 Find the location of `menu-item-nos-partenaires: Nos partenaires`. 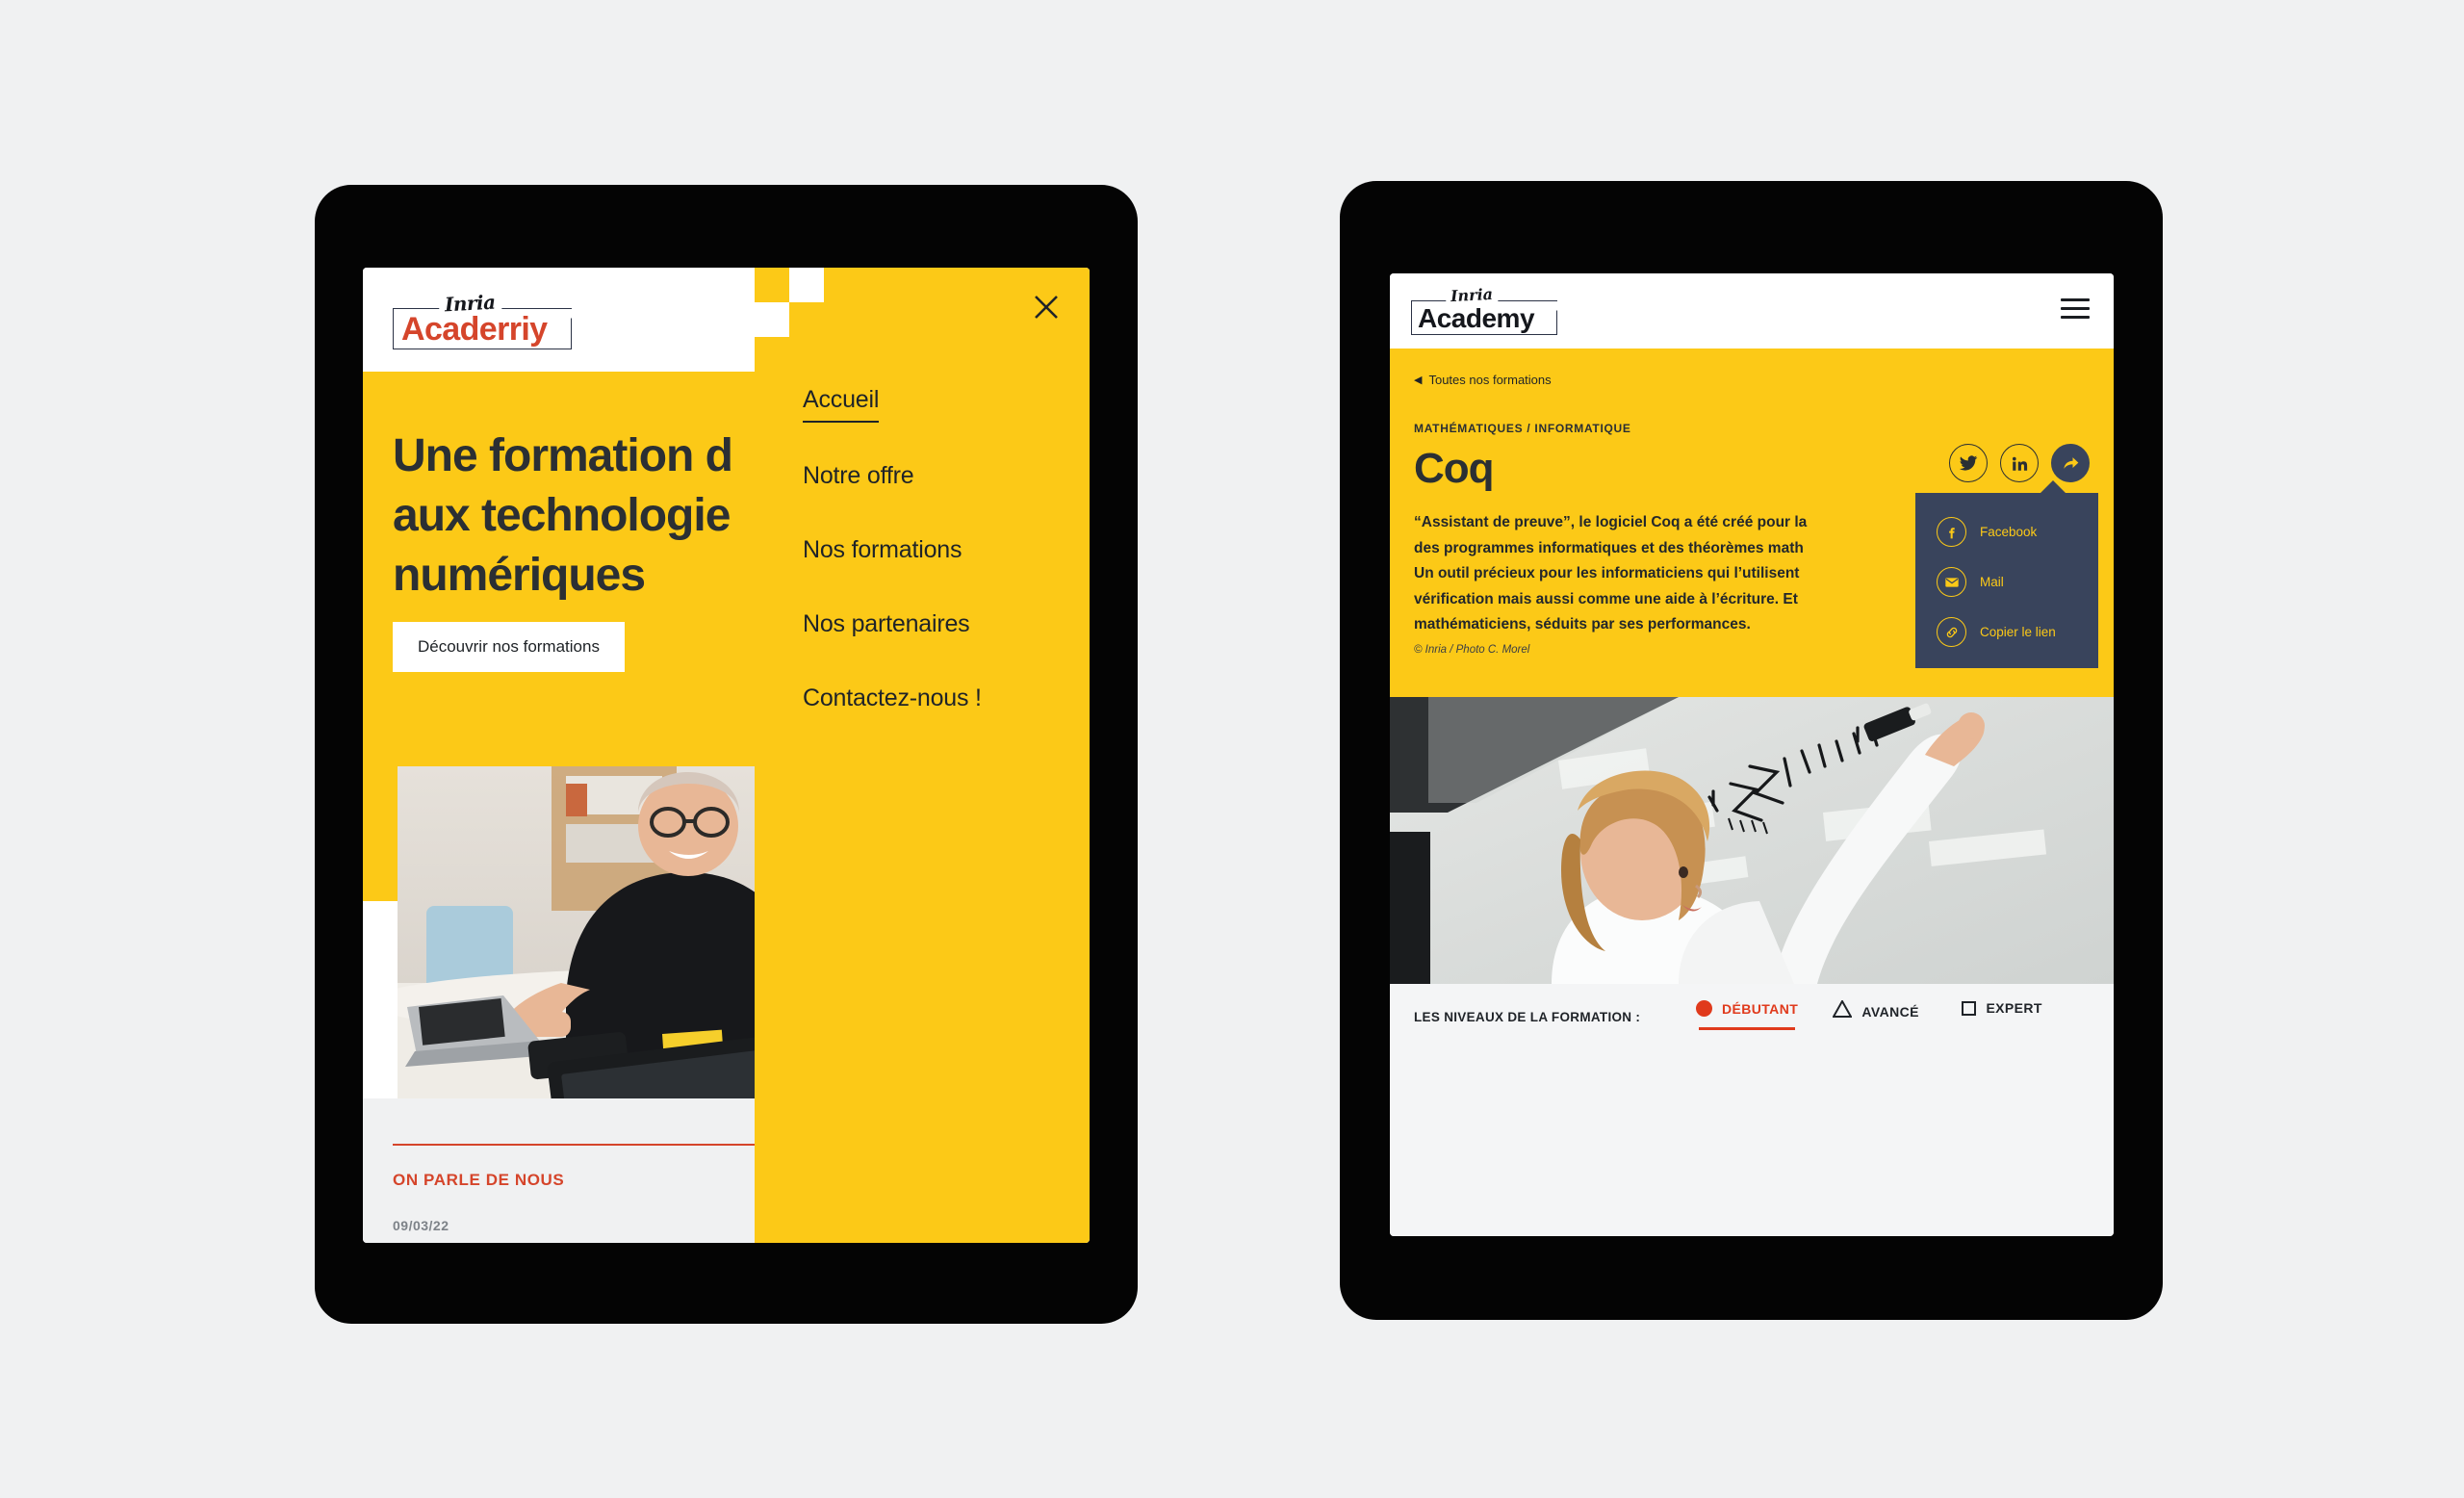

menu-item-nos-partenaires: Nos partenaires is located at coordinates (886, 627).